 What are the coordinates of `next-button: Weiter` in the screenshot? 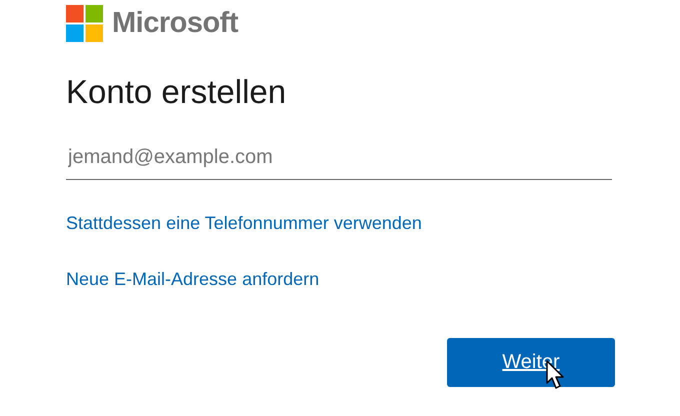 It's located at (531, 362).